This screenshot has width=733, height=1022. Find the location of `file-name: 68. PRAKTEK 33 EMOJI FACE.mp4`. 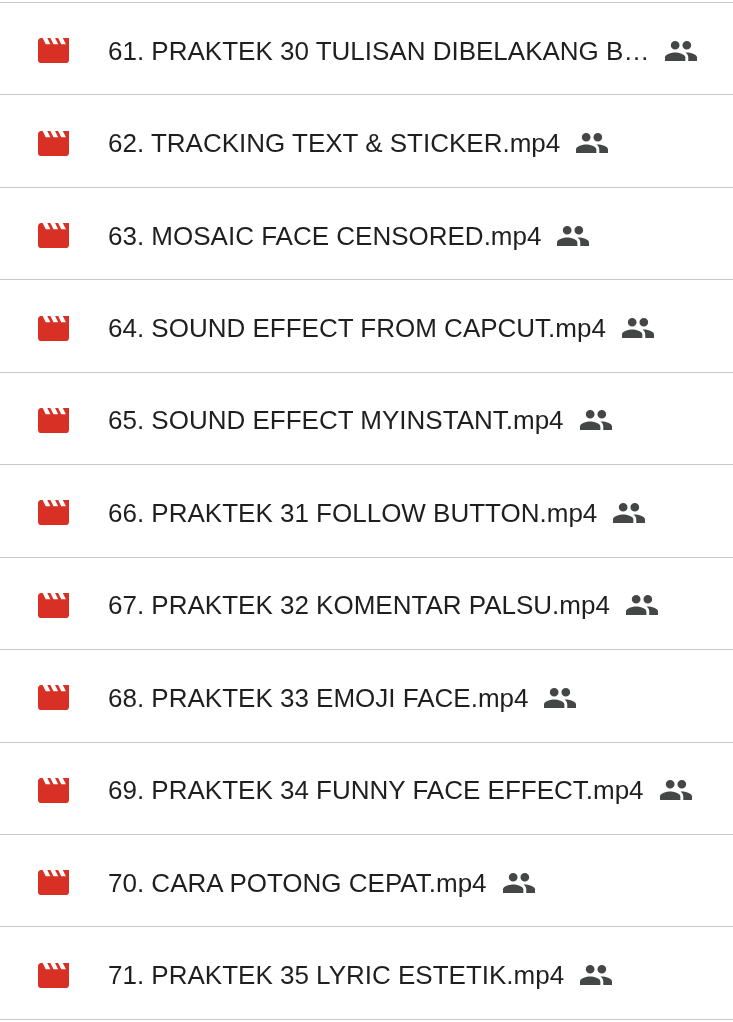

file-name: 68. PRAKTEK 33 EMOJI FACE.mp4 is located at coordinates (318, 697).